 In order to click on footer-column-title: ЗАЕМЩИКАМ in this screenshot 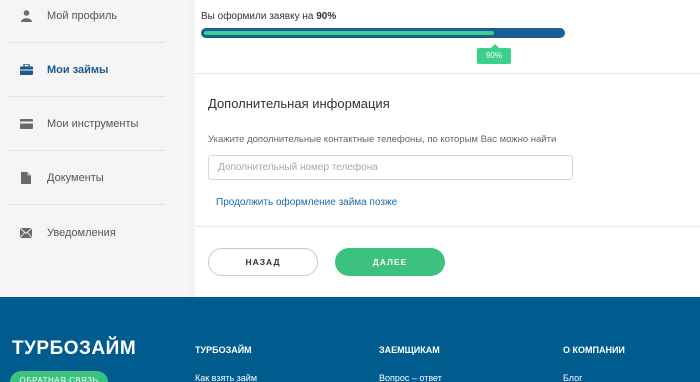, I will do `click(409, 350)`.